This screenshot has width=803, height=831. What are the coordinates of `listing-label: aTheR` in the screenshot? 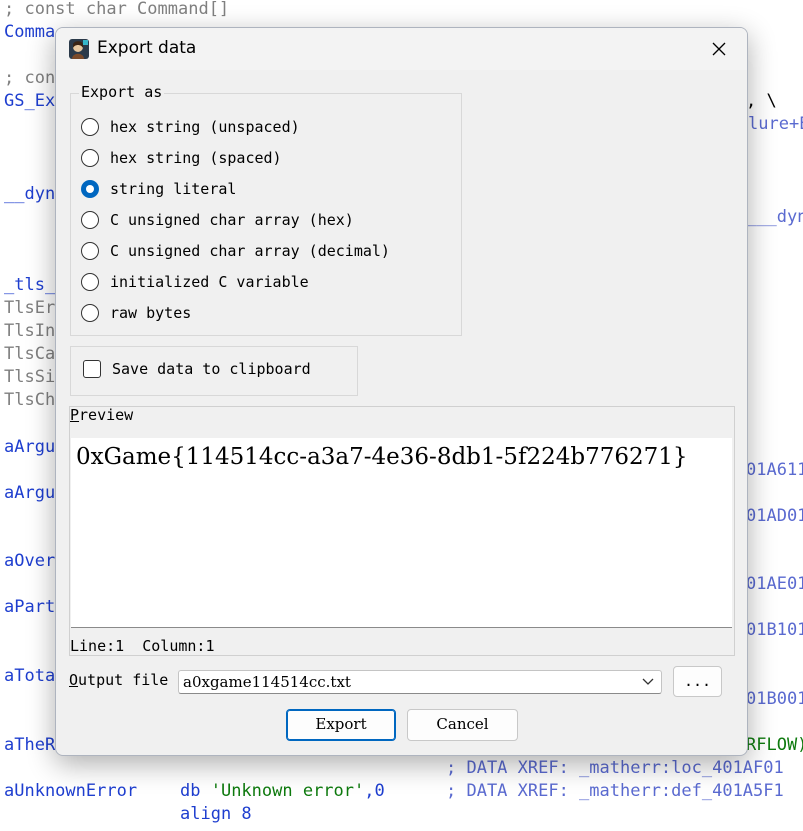 It's located at (29, 745).